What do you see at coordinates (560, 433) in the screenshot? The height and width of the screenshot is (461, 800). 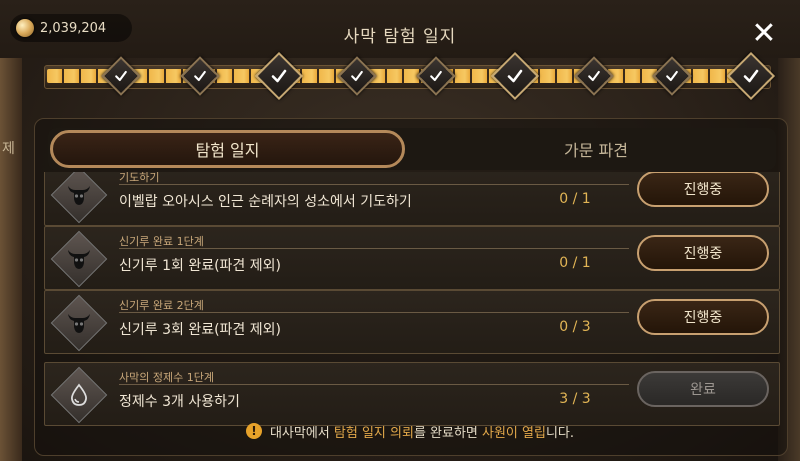 I see `notice-part3: 니다.` at bounding box center [560, 433].